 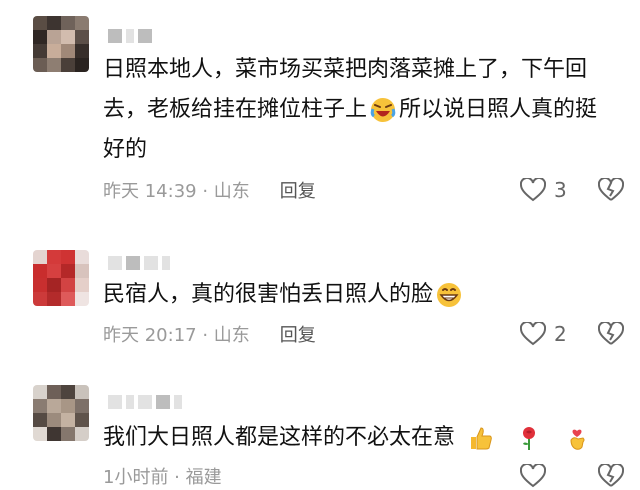 What do you see at coordinates (560, 334) in the screenshot?
I see `like-count: 2` at bounding box center [560, 334].